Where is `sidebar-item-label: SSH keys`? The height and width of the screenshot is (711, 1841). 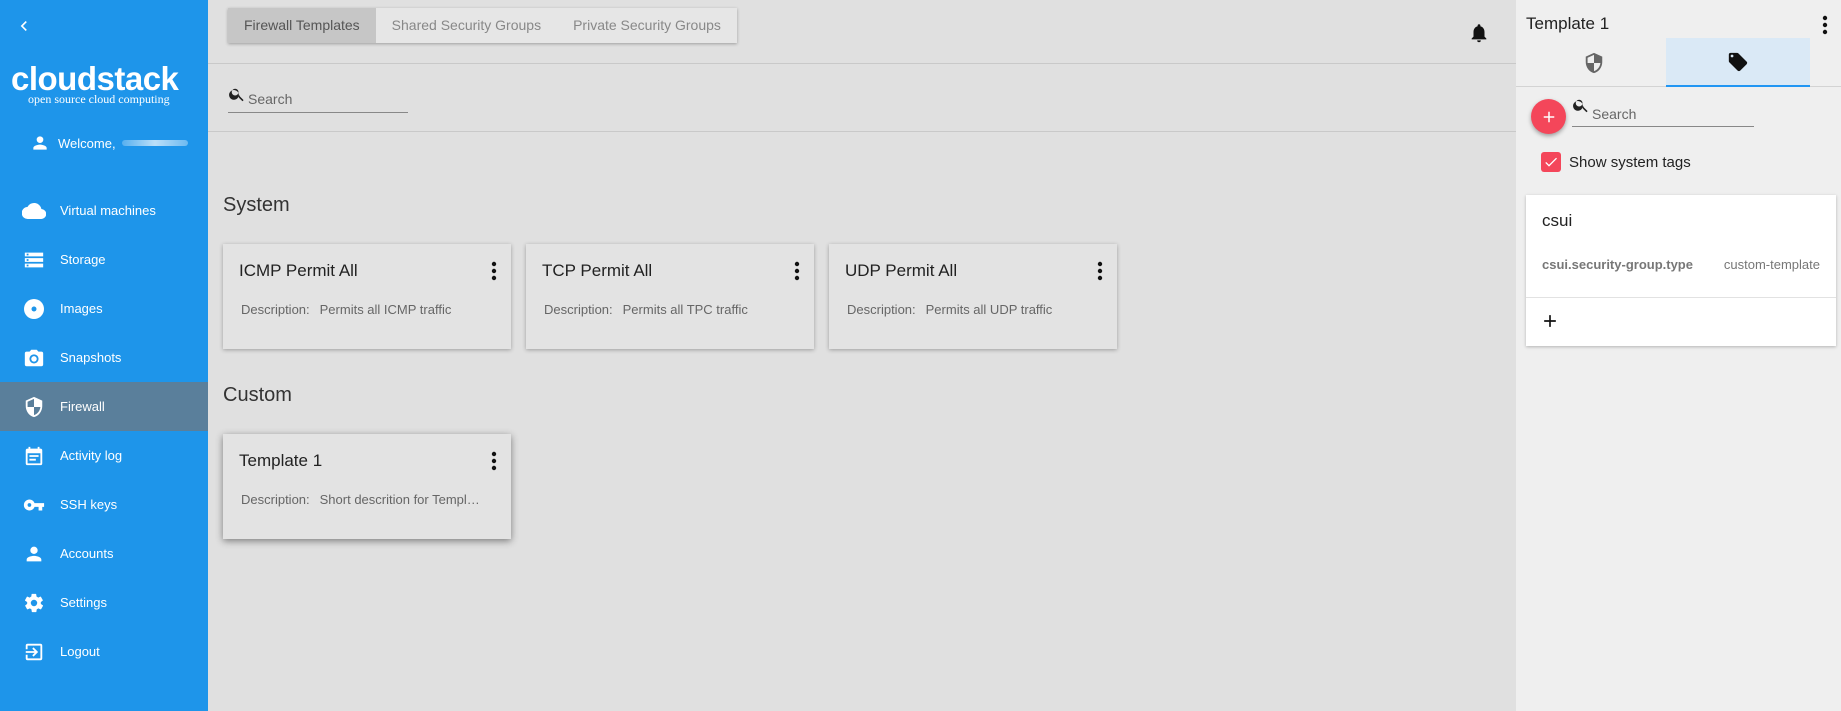 sidebar-item-label: SSH keys is located at coordinates (89, 504).